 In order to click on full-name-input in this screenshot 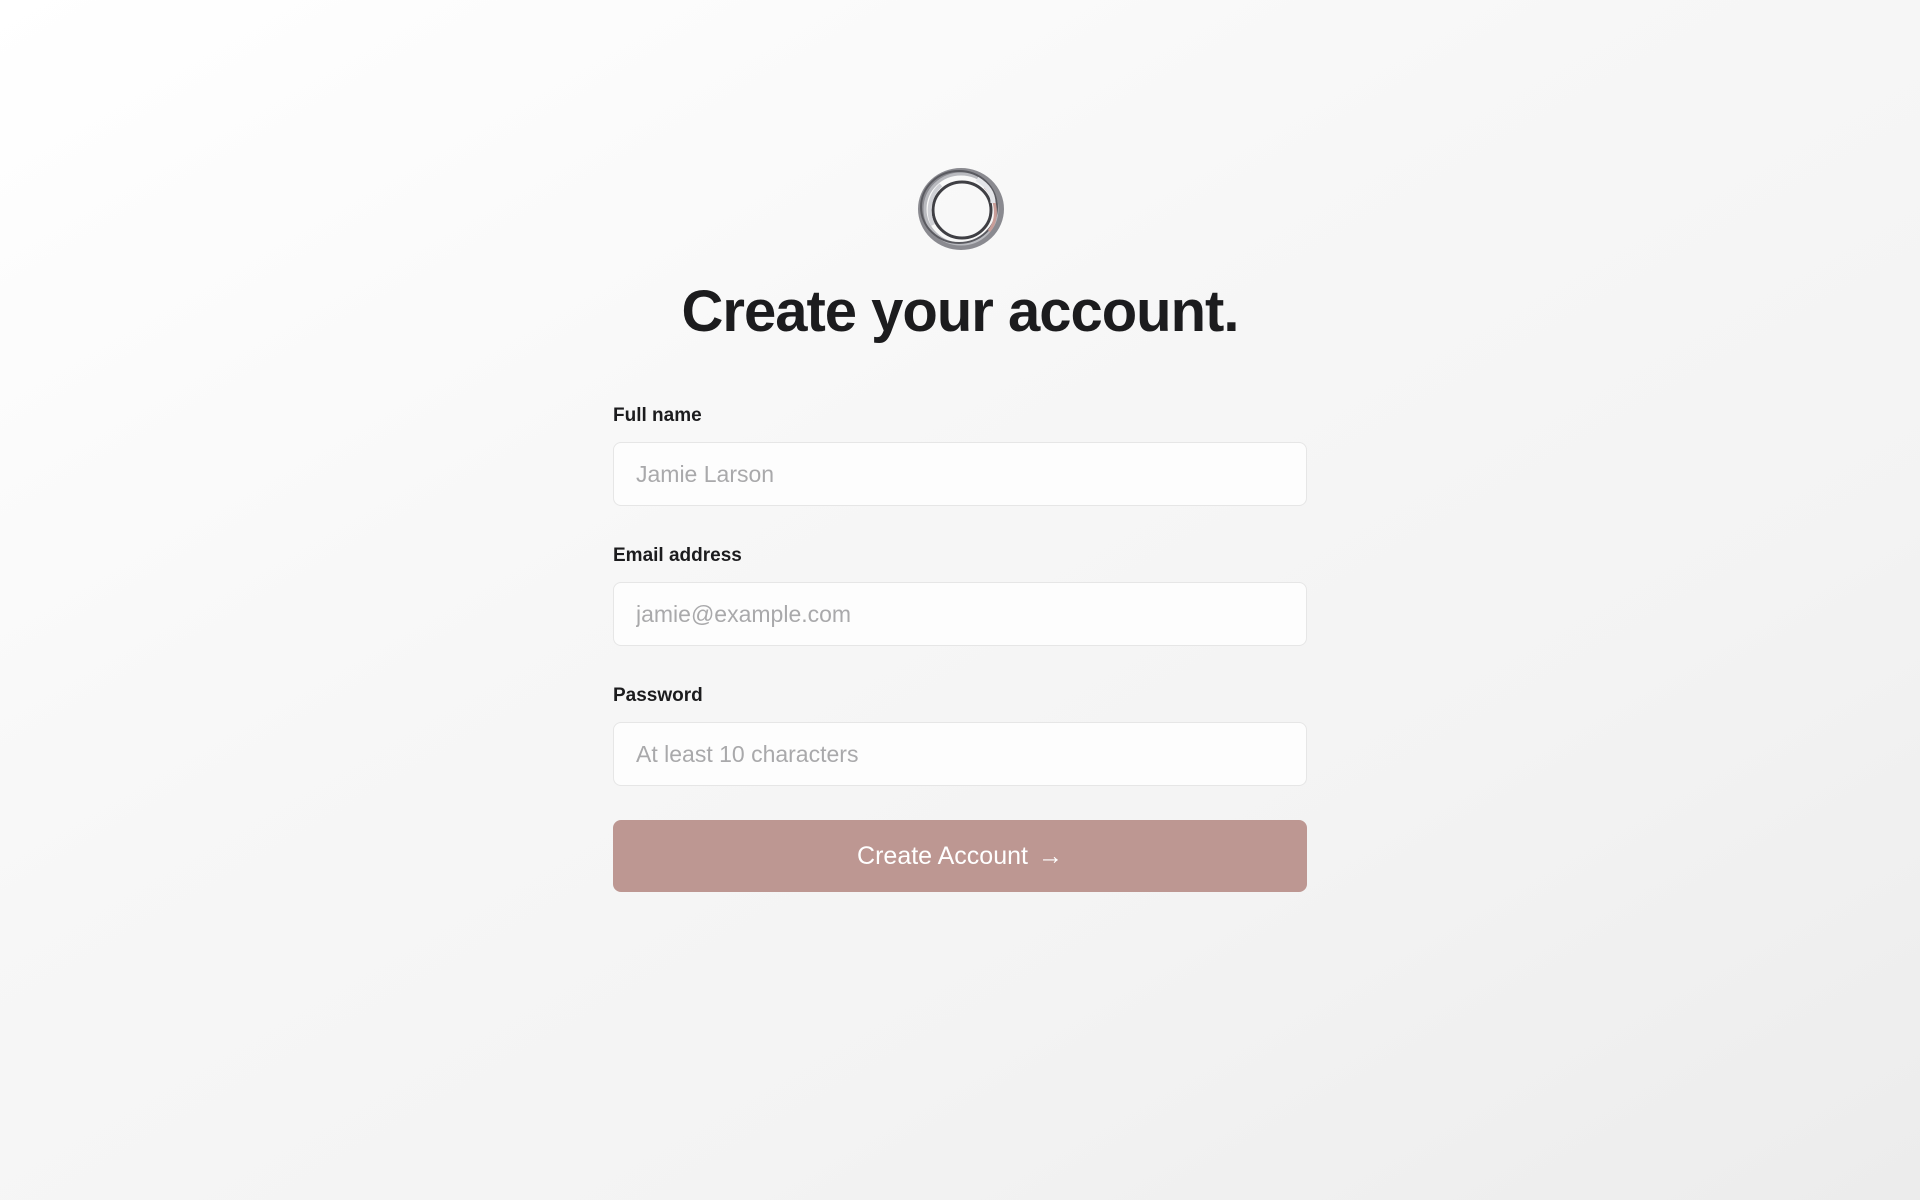, I will do `click(960, 474)`.